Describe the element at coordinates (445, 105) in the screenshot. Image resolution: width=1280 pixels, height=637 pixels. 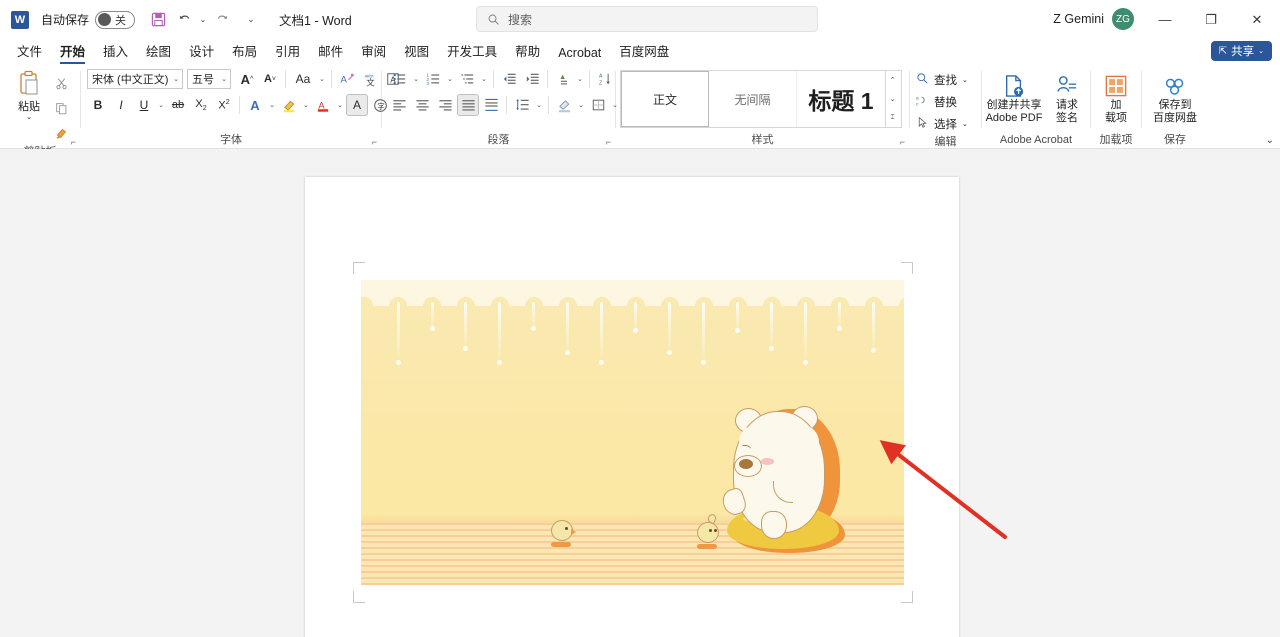
I see `align-right-icon` at that location.